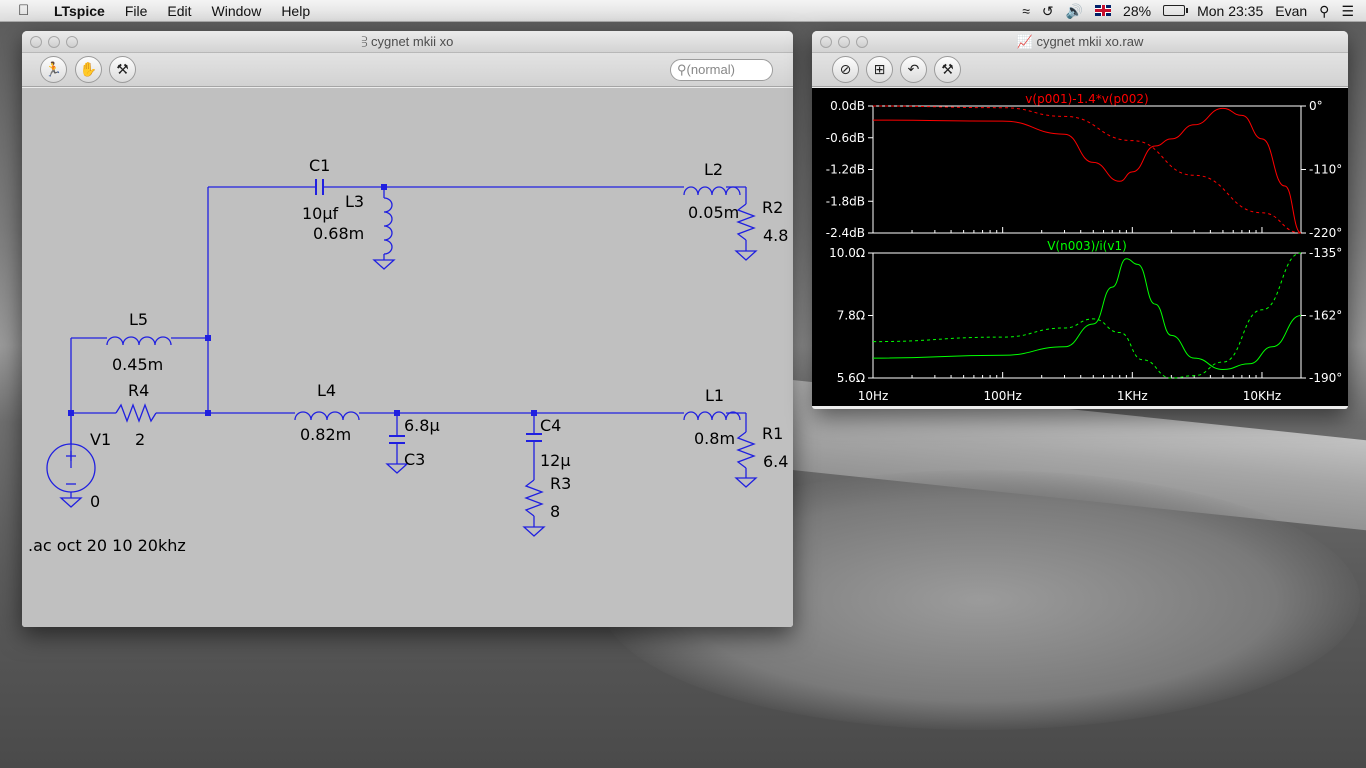  What do you see at coordinates (873, 396) in the screenshot?
I see `x-tick-label: 10Hz` at bounding box center [873, 396].